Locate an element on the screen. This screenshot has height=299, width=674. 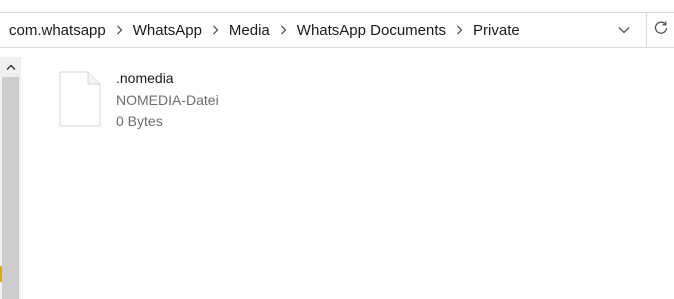
breadcrumb-item-whatsapp: WhatsApp is located at coordinates (167, 30).